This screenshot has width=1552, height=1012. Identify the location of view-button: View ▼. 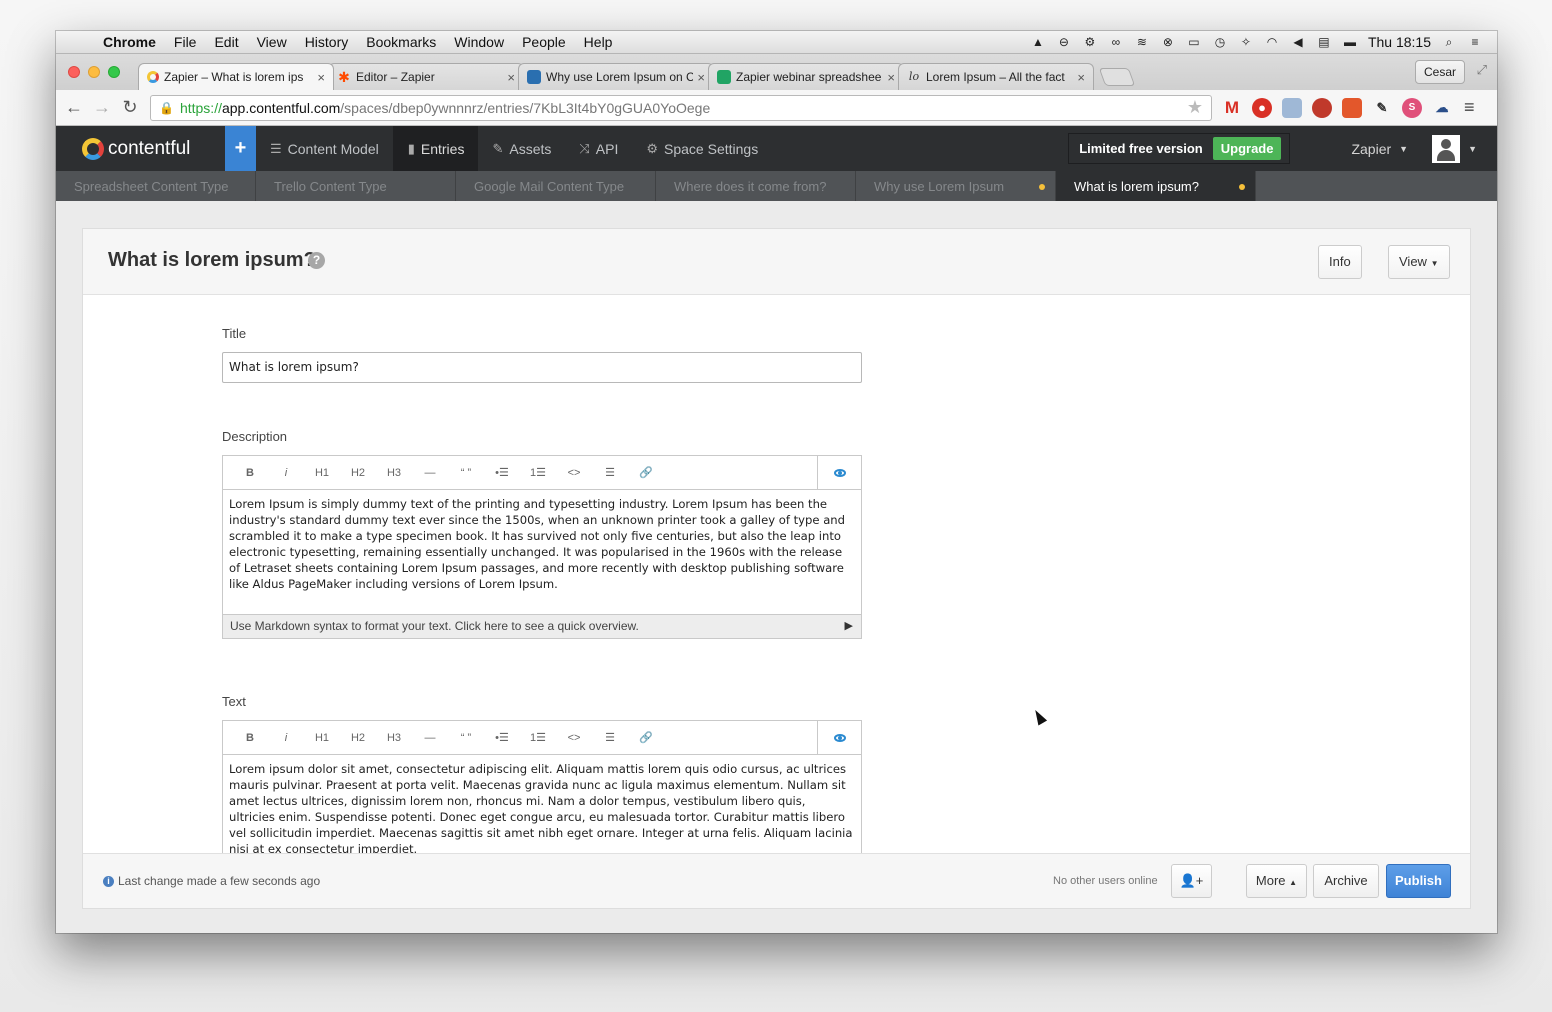
(1419, 262).